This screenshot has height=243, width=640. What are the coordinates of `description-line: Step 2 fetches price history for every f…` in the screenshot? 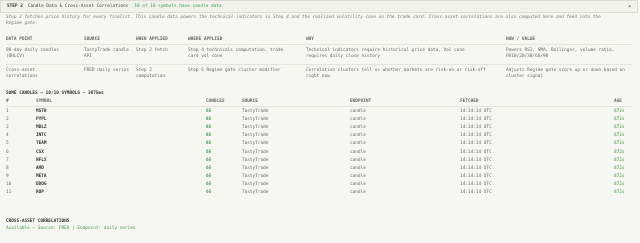 It's located at (303, 17).